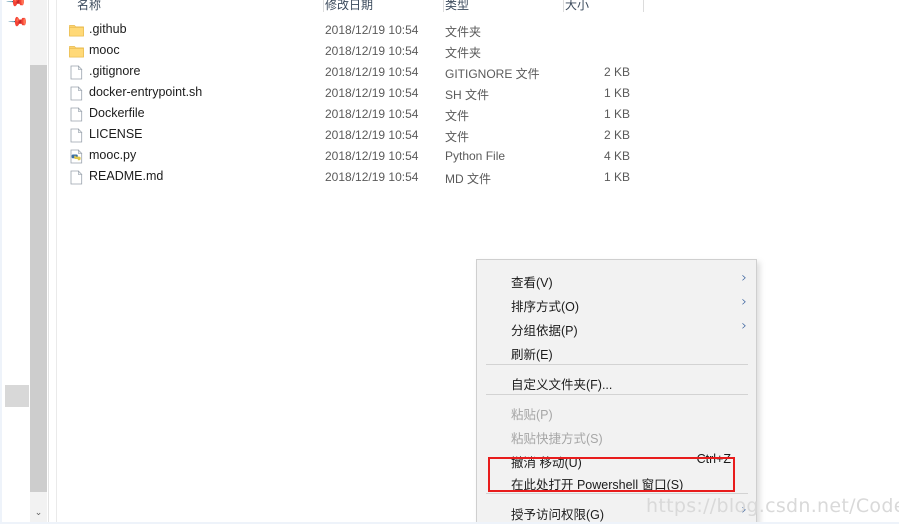  I want to click on context-menu-item-label: 撤消 移动(U), so click(546, 463).